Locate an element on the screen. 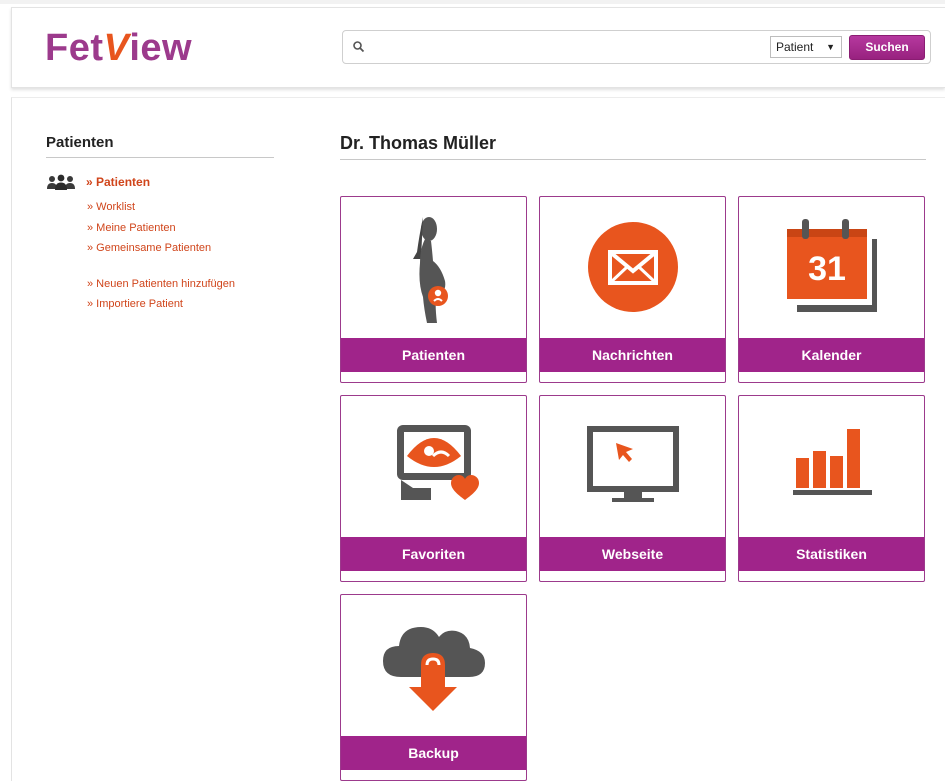 The image size is (945, 781). calendar-badge: 31 is located at coordinates (827, 269).